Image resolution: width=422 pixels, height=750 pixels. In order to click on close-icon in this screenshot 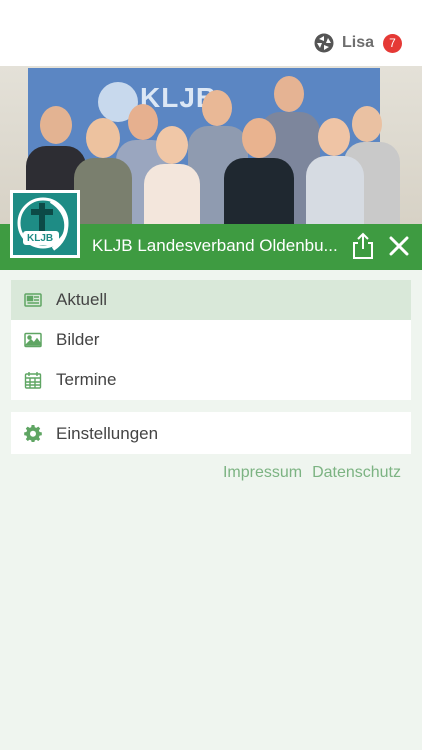, I will do `click(399, 246)`.